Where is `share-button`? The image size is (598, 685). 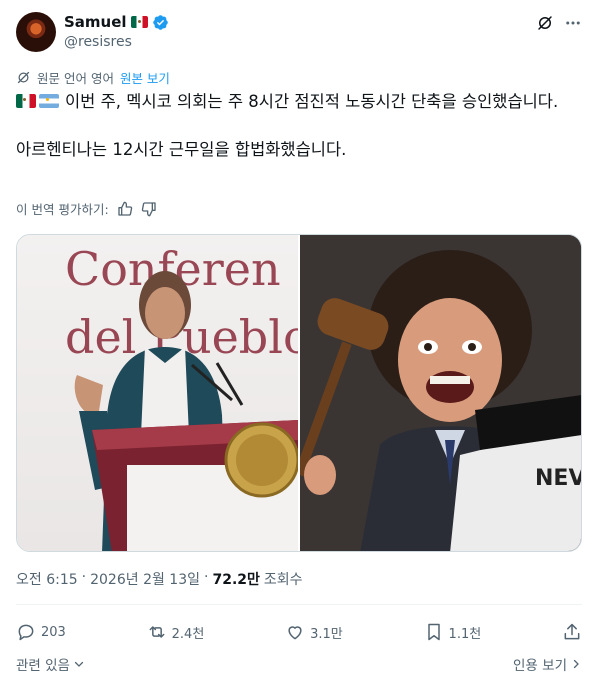
share-button is located at coordinates (572, 632).